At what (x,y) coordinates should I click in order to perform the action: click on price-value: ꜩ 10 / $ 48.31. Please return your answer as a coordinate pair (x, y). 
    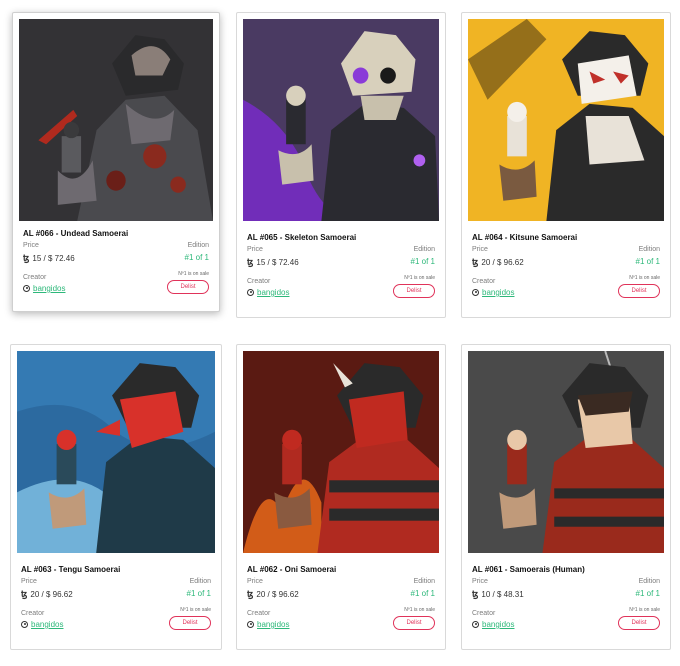
    Looking at the image, I should click on (498, 594).